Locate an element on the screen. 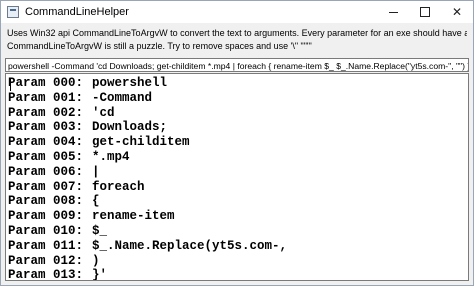 The height and width of the screenshot is (286, 474). maximize-icon is located at coordinates (425, 12).